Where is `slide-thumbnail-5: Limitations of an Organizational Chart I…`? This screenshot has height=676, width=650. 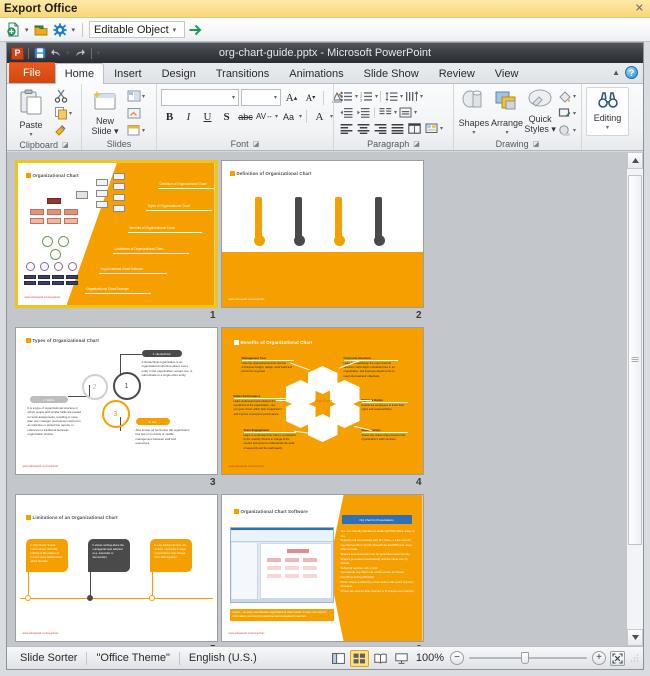 slide-thumbnail-5: Limitations of an Organizational Chart I… is located at coordinates (116, 570).